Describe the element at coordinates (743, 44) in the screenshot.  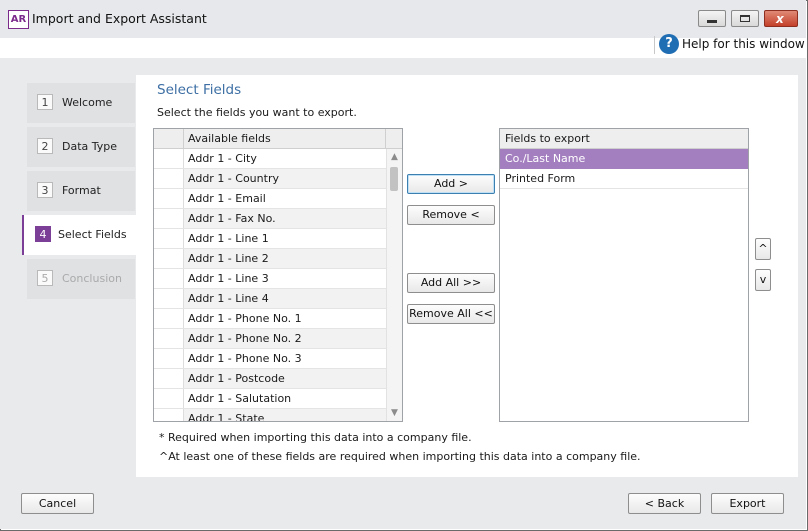
I see `help-link: Help for this window` at that location.